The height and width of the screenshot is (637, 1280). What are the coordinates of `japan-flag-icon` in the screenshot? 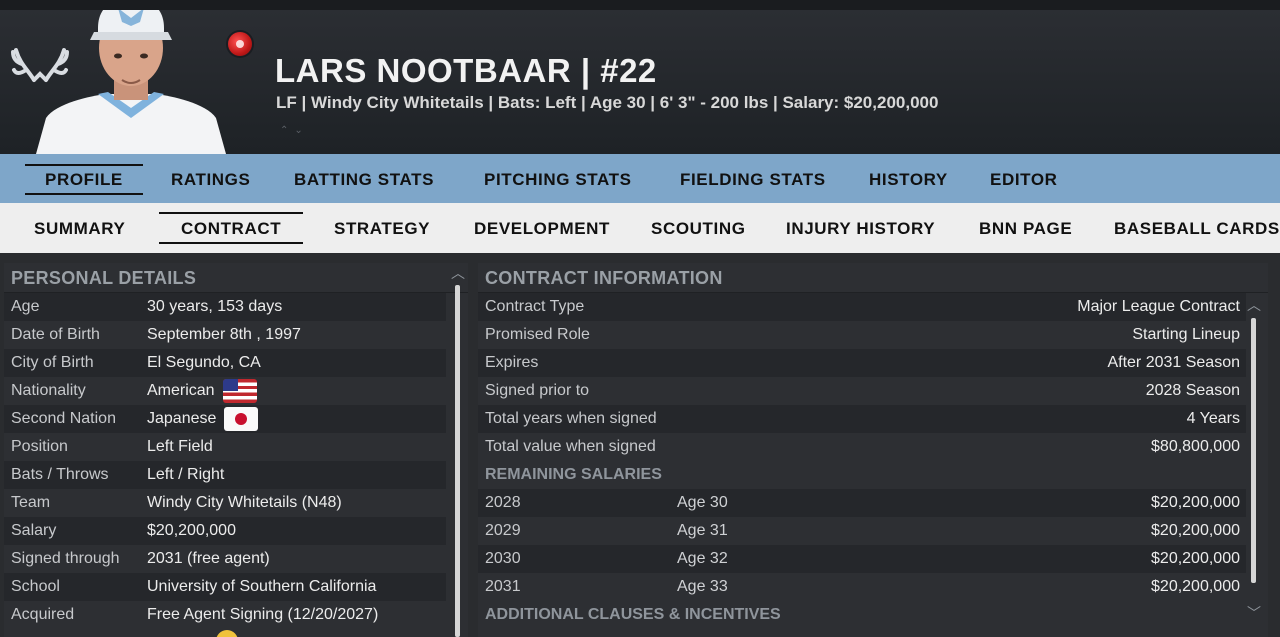 It's located at (241, 419).